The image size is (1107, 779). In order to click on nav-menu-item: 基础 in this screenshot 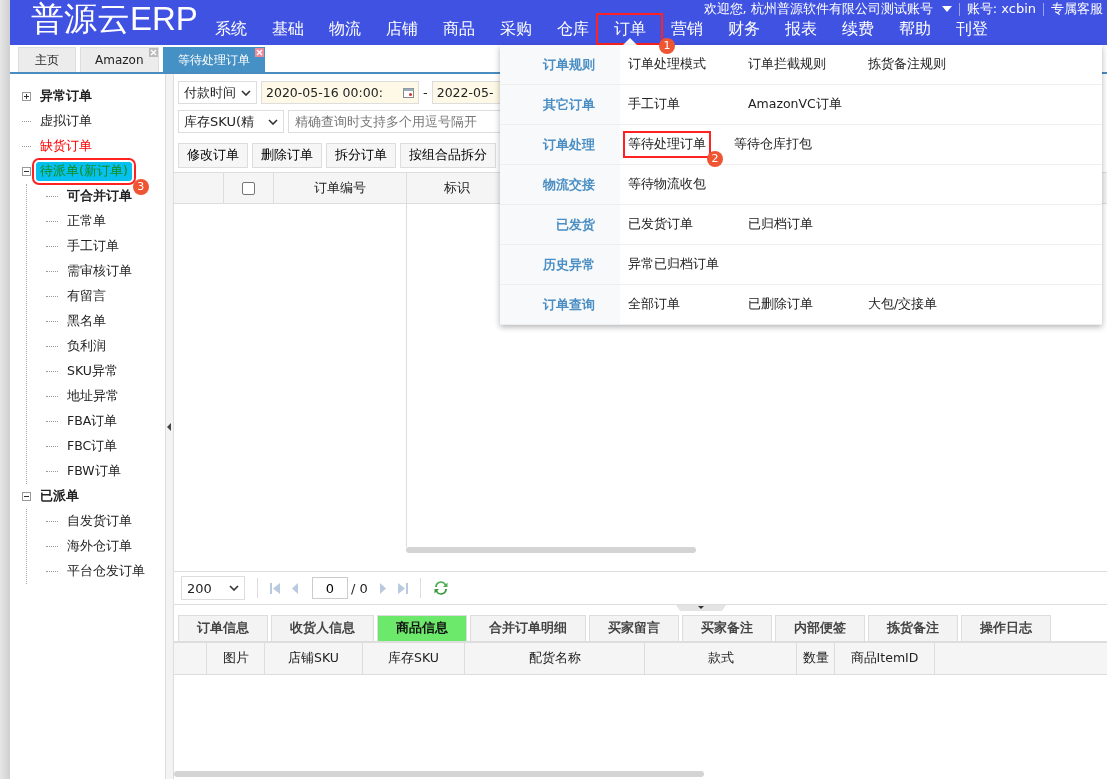, I will do `click(287, 29)`.